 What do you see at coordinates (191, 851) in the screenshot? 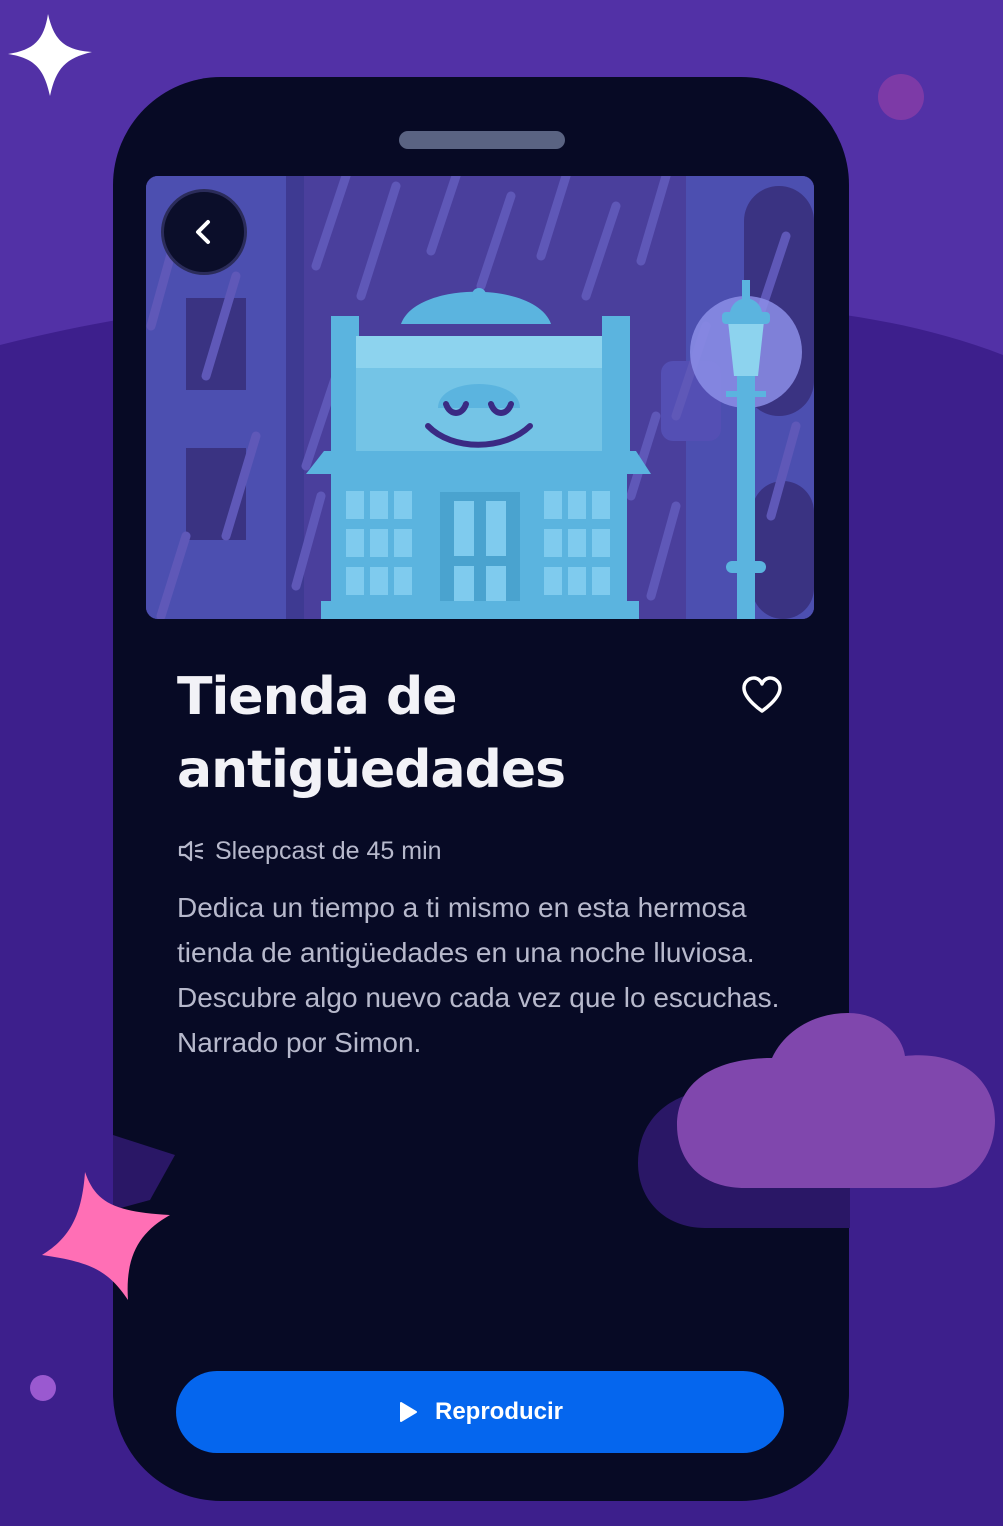
I see `sound-icon` at bounding box center [191, 851].